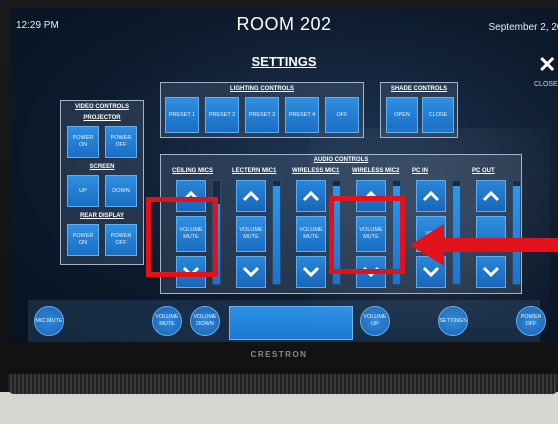 The image size is (558, 424). Describe the element at coordinates (453, 321) in the screenshot. I see `settings-button: SETTINGS` at that location.